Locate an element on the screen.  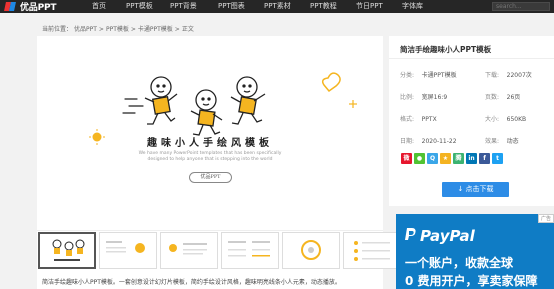
nav-item-ppt-tutorials: PPT教程 is located at coordinates (323, 6).